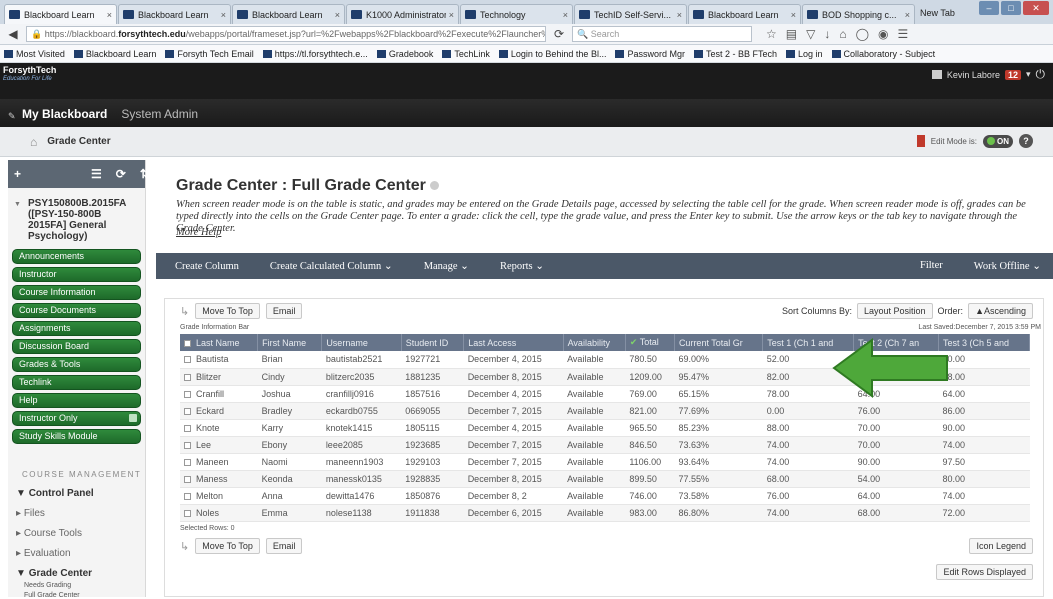  What do you see at coordinates (984, 360) in the screenshot?
I see `table-cell: 70.00` at bounding box center [984, 360].